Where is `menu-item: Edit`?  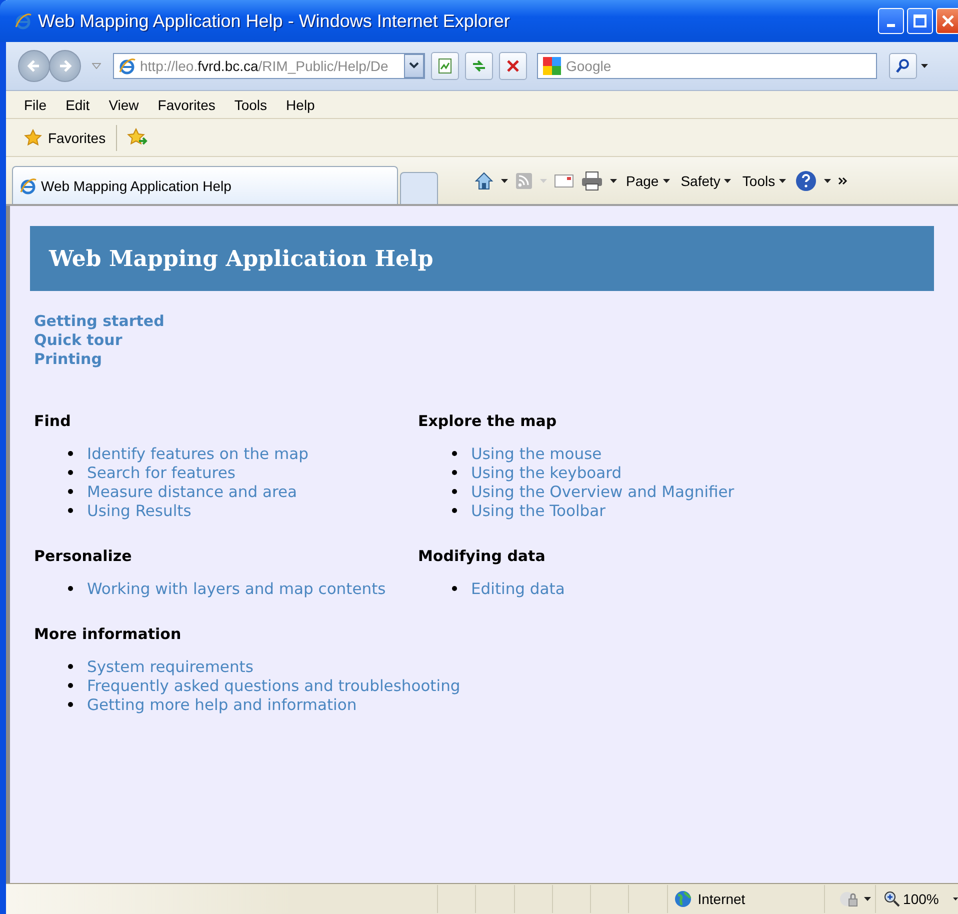
menu-item: Edit is located at coordinates (78, 104).